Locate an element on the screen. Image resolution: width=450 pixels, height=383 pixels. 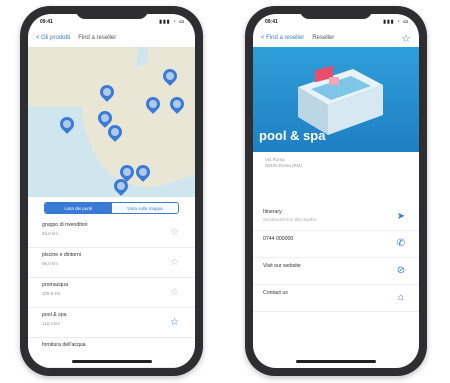
action-label: Itinerary is located at coordinates (272, 212).